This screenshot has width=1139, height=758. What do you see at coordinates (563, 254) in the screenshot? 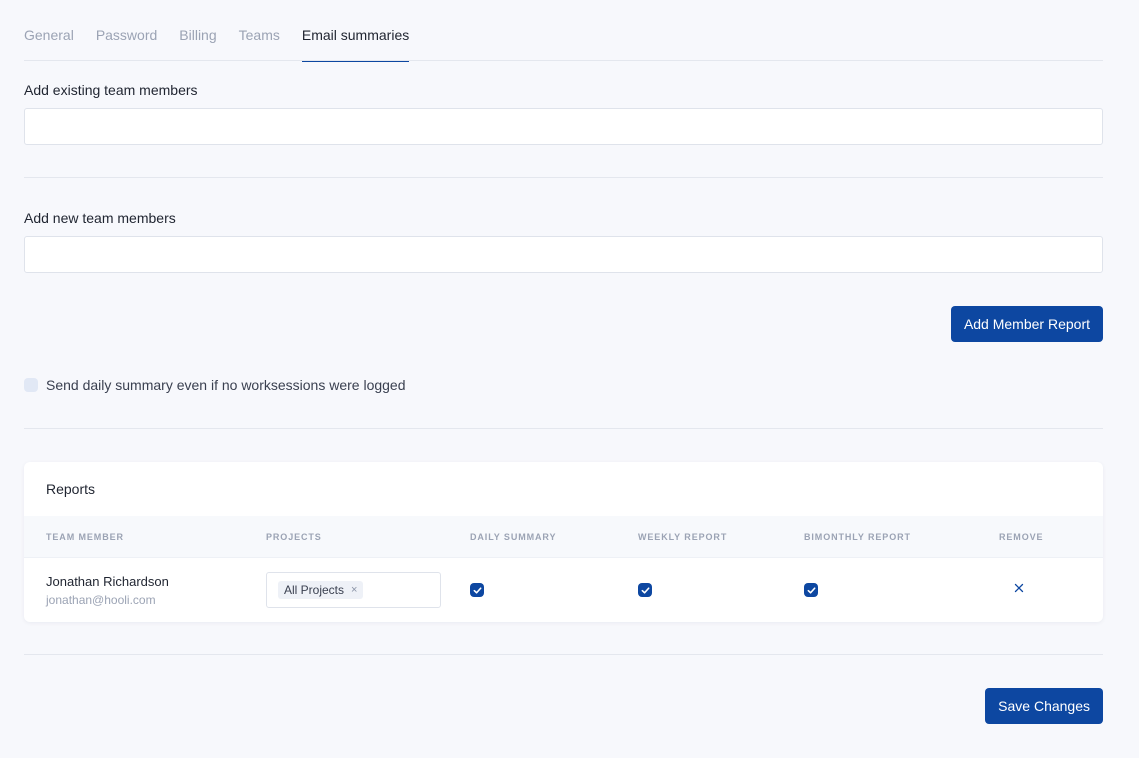
I see `new-members-input` at bounding box center [563, 254].